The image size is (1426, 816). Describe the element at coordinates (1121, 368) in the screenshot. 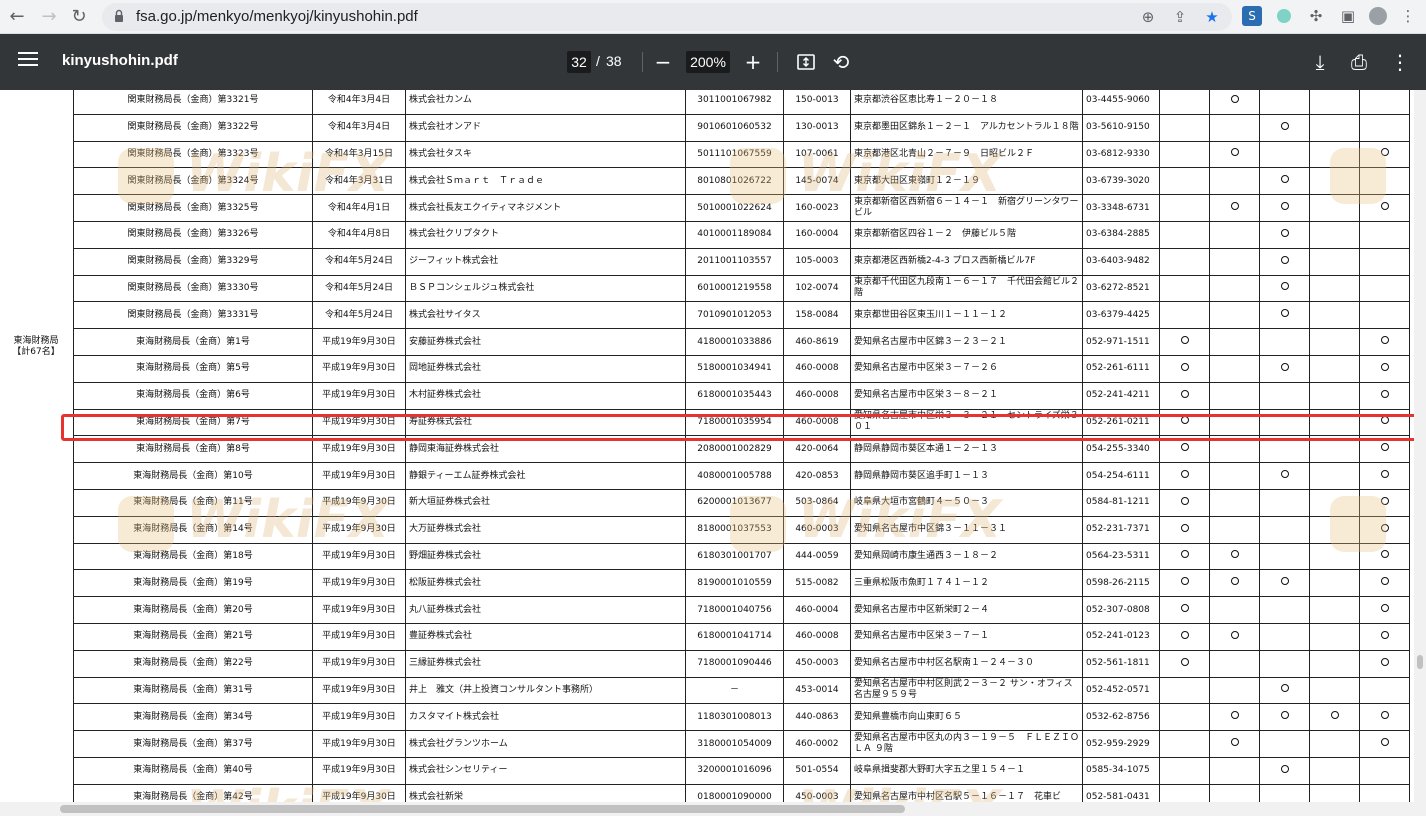

I see `phone-cell: 052-261-6111` at that location.